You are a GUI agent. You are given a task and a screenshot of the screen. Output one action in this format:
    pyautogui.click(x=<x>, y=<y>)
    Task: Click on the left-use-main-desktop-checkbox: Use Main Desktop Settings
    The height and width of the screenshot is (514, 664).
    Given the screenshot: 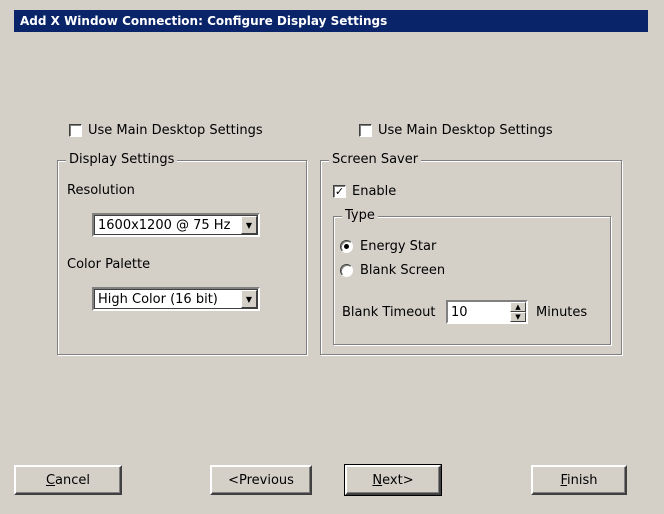 What is the action you would take?
    pyautogui.click(x=166, y=130)
    